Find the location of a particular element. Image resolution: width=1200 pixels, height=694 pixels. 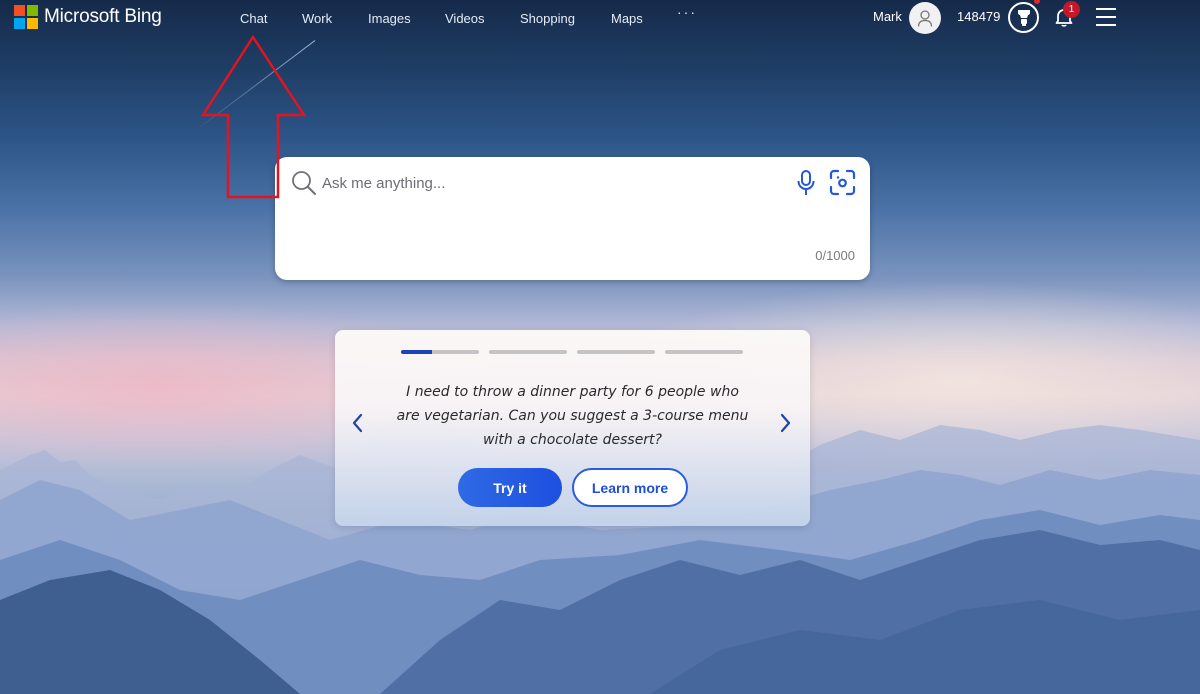

learn-more-button: Learn more is located at coordinates (630, 487).